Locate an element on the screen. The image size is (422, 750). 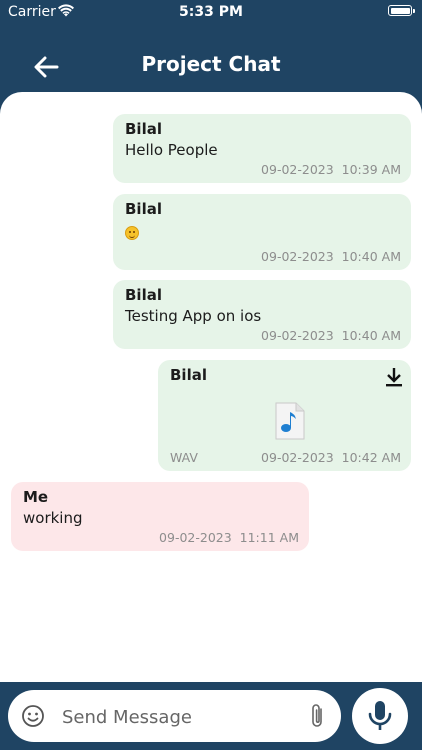
message-input is located at coordinates (177, 717).